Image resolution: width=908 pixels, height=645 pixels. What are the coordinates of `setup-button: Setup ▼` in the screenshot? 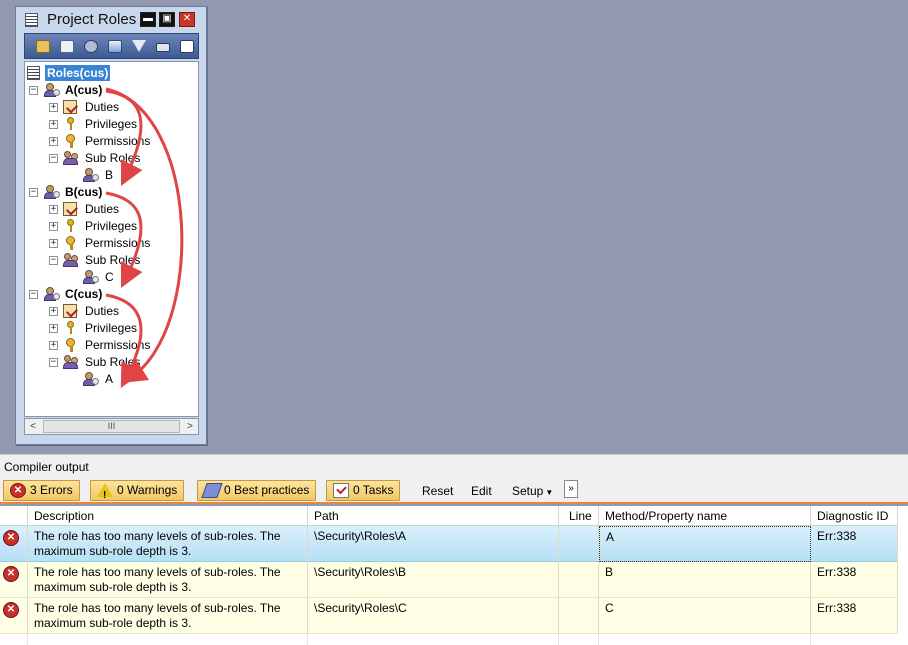 It's located at (532, 491).